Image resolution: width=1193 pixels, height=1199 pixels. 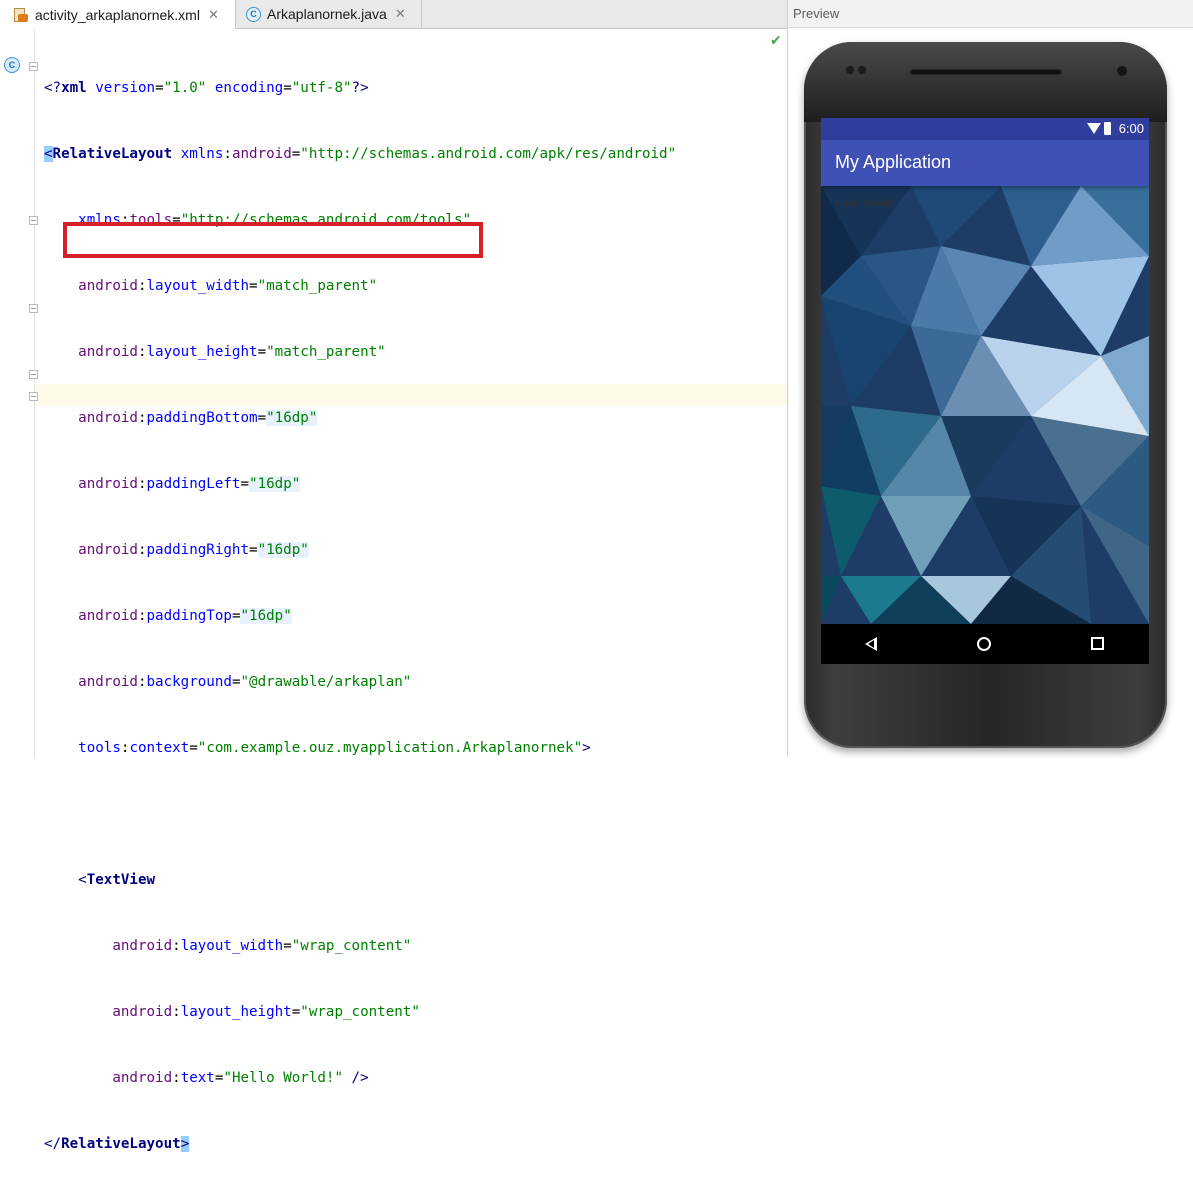 I want to click on app-bar: My Application, so click(x=985, y=163).